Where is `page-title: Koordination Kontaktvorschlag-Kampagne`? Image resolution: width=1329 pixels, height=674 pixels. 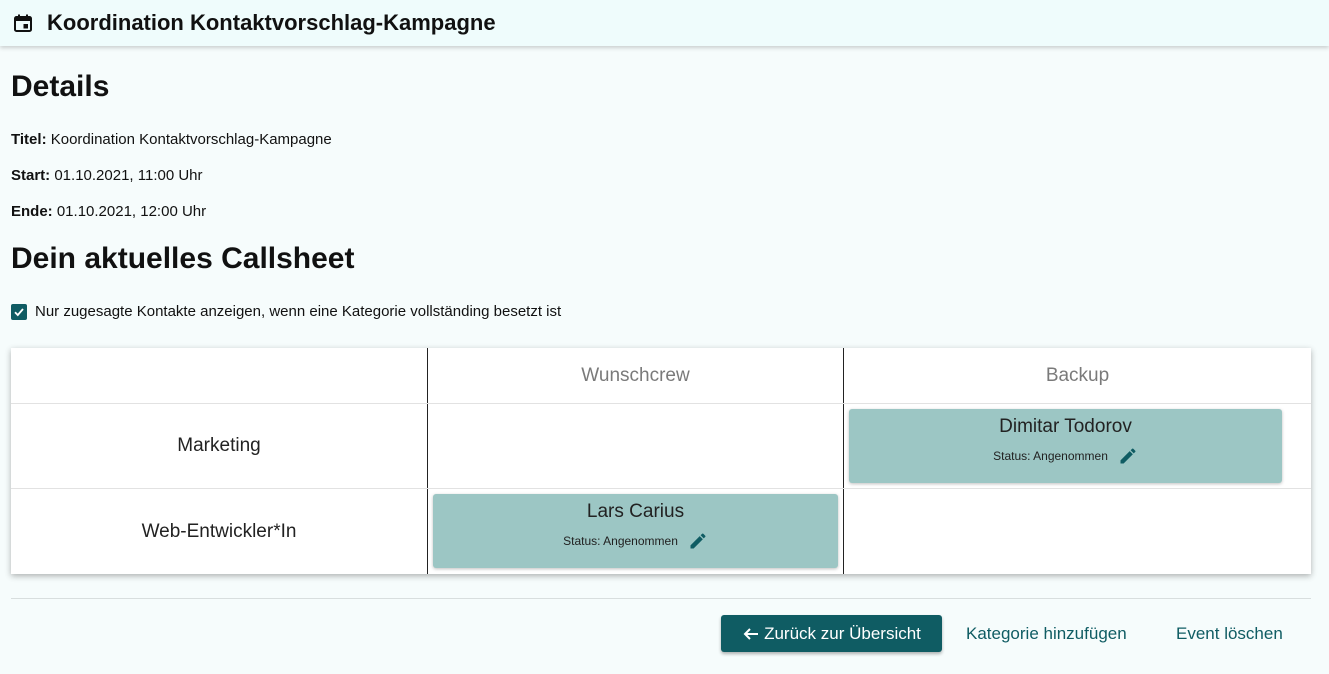 page-title: Koordination Kontaktvorschlag-Kampagne is located at coordinates (271, 22).